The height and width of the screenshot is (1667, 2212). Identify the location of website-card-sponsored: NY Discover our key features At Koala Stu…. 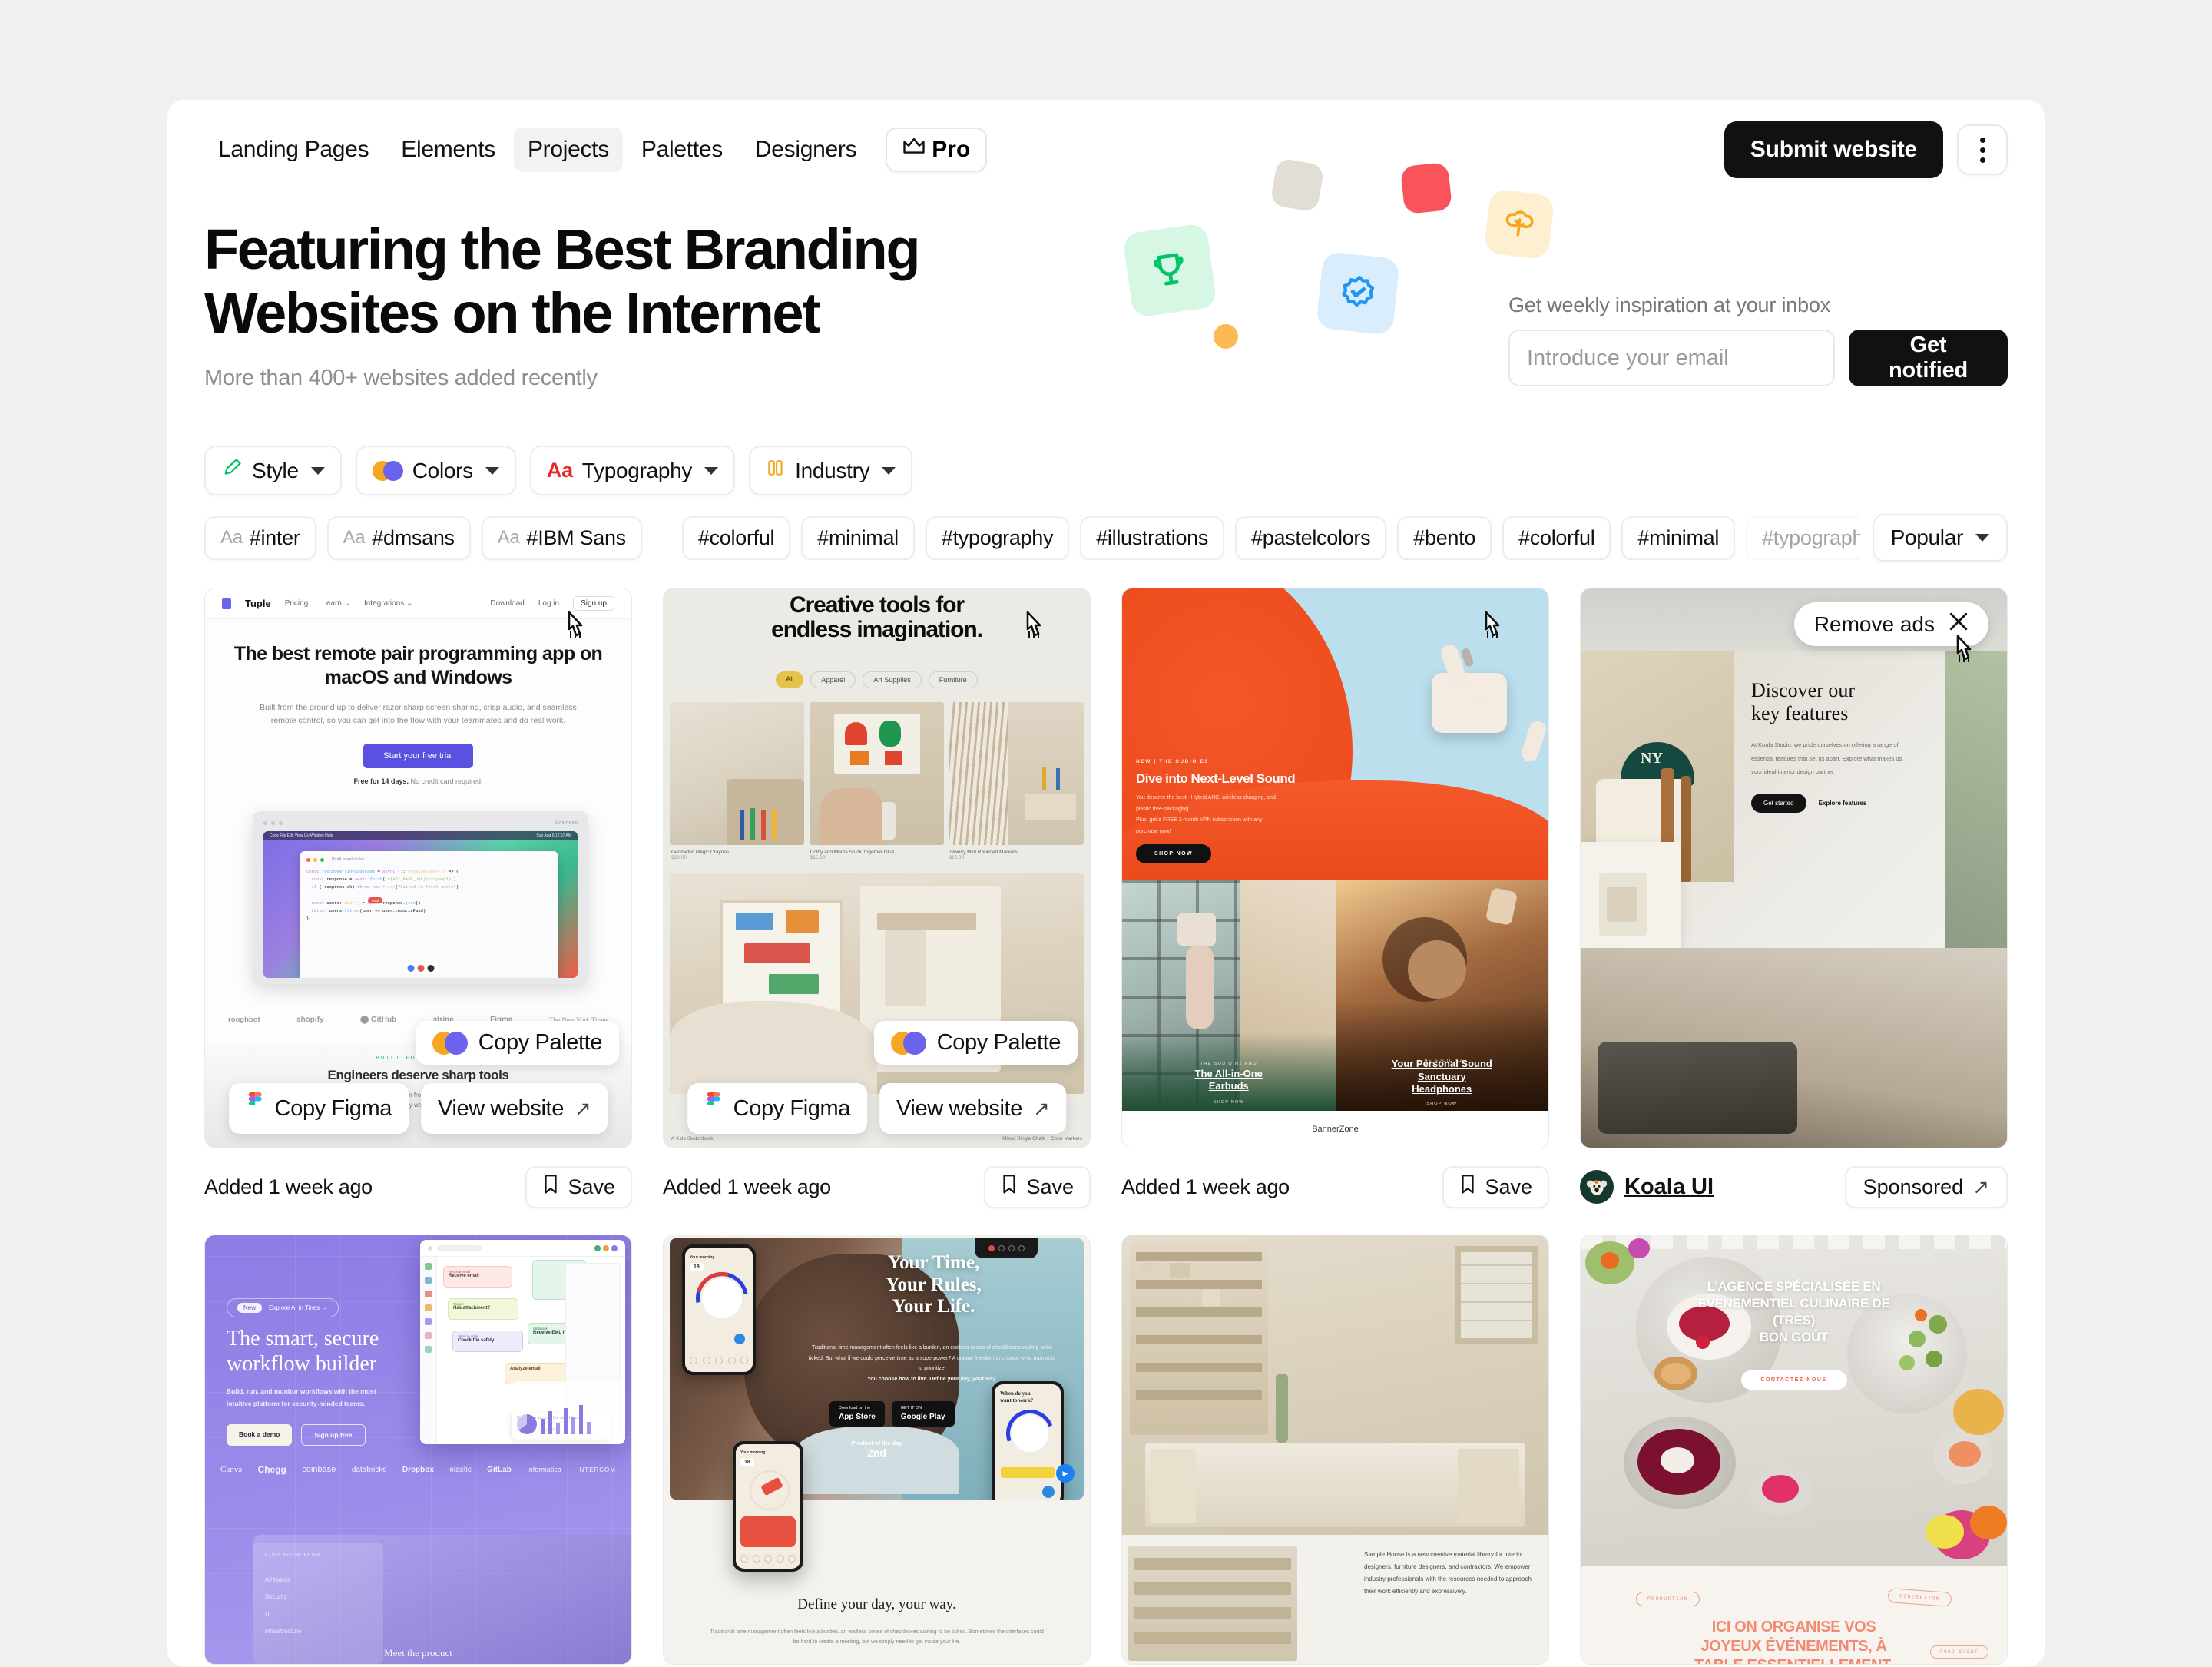
(1794, 898).